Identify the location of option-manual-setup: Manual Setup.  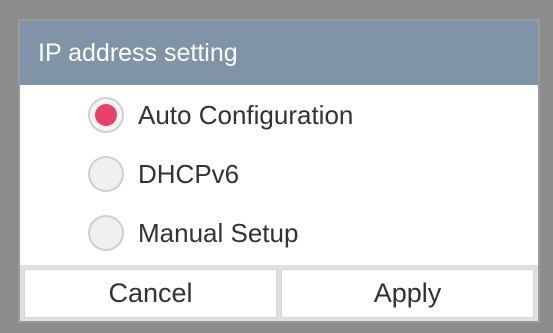
(193, 233).